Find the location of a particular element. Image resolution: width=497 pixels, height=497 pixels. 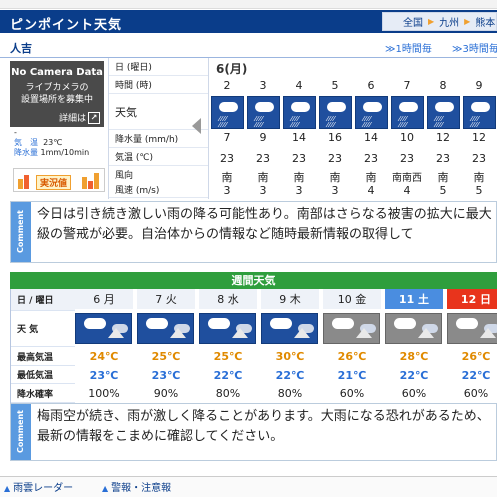

hour-cell: 7 is located at coordinates (407, 85).